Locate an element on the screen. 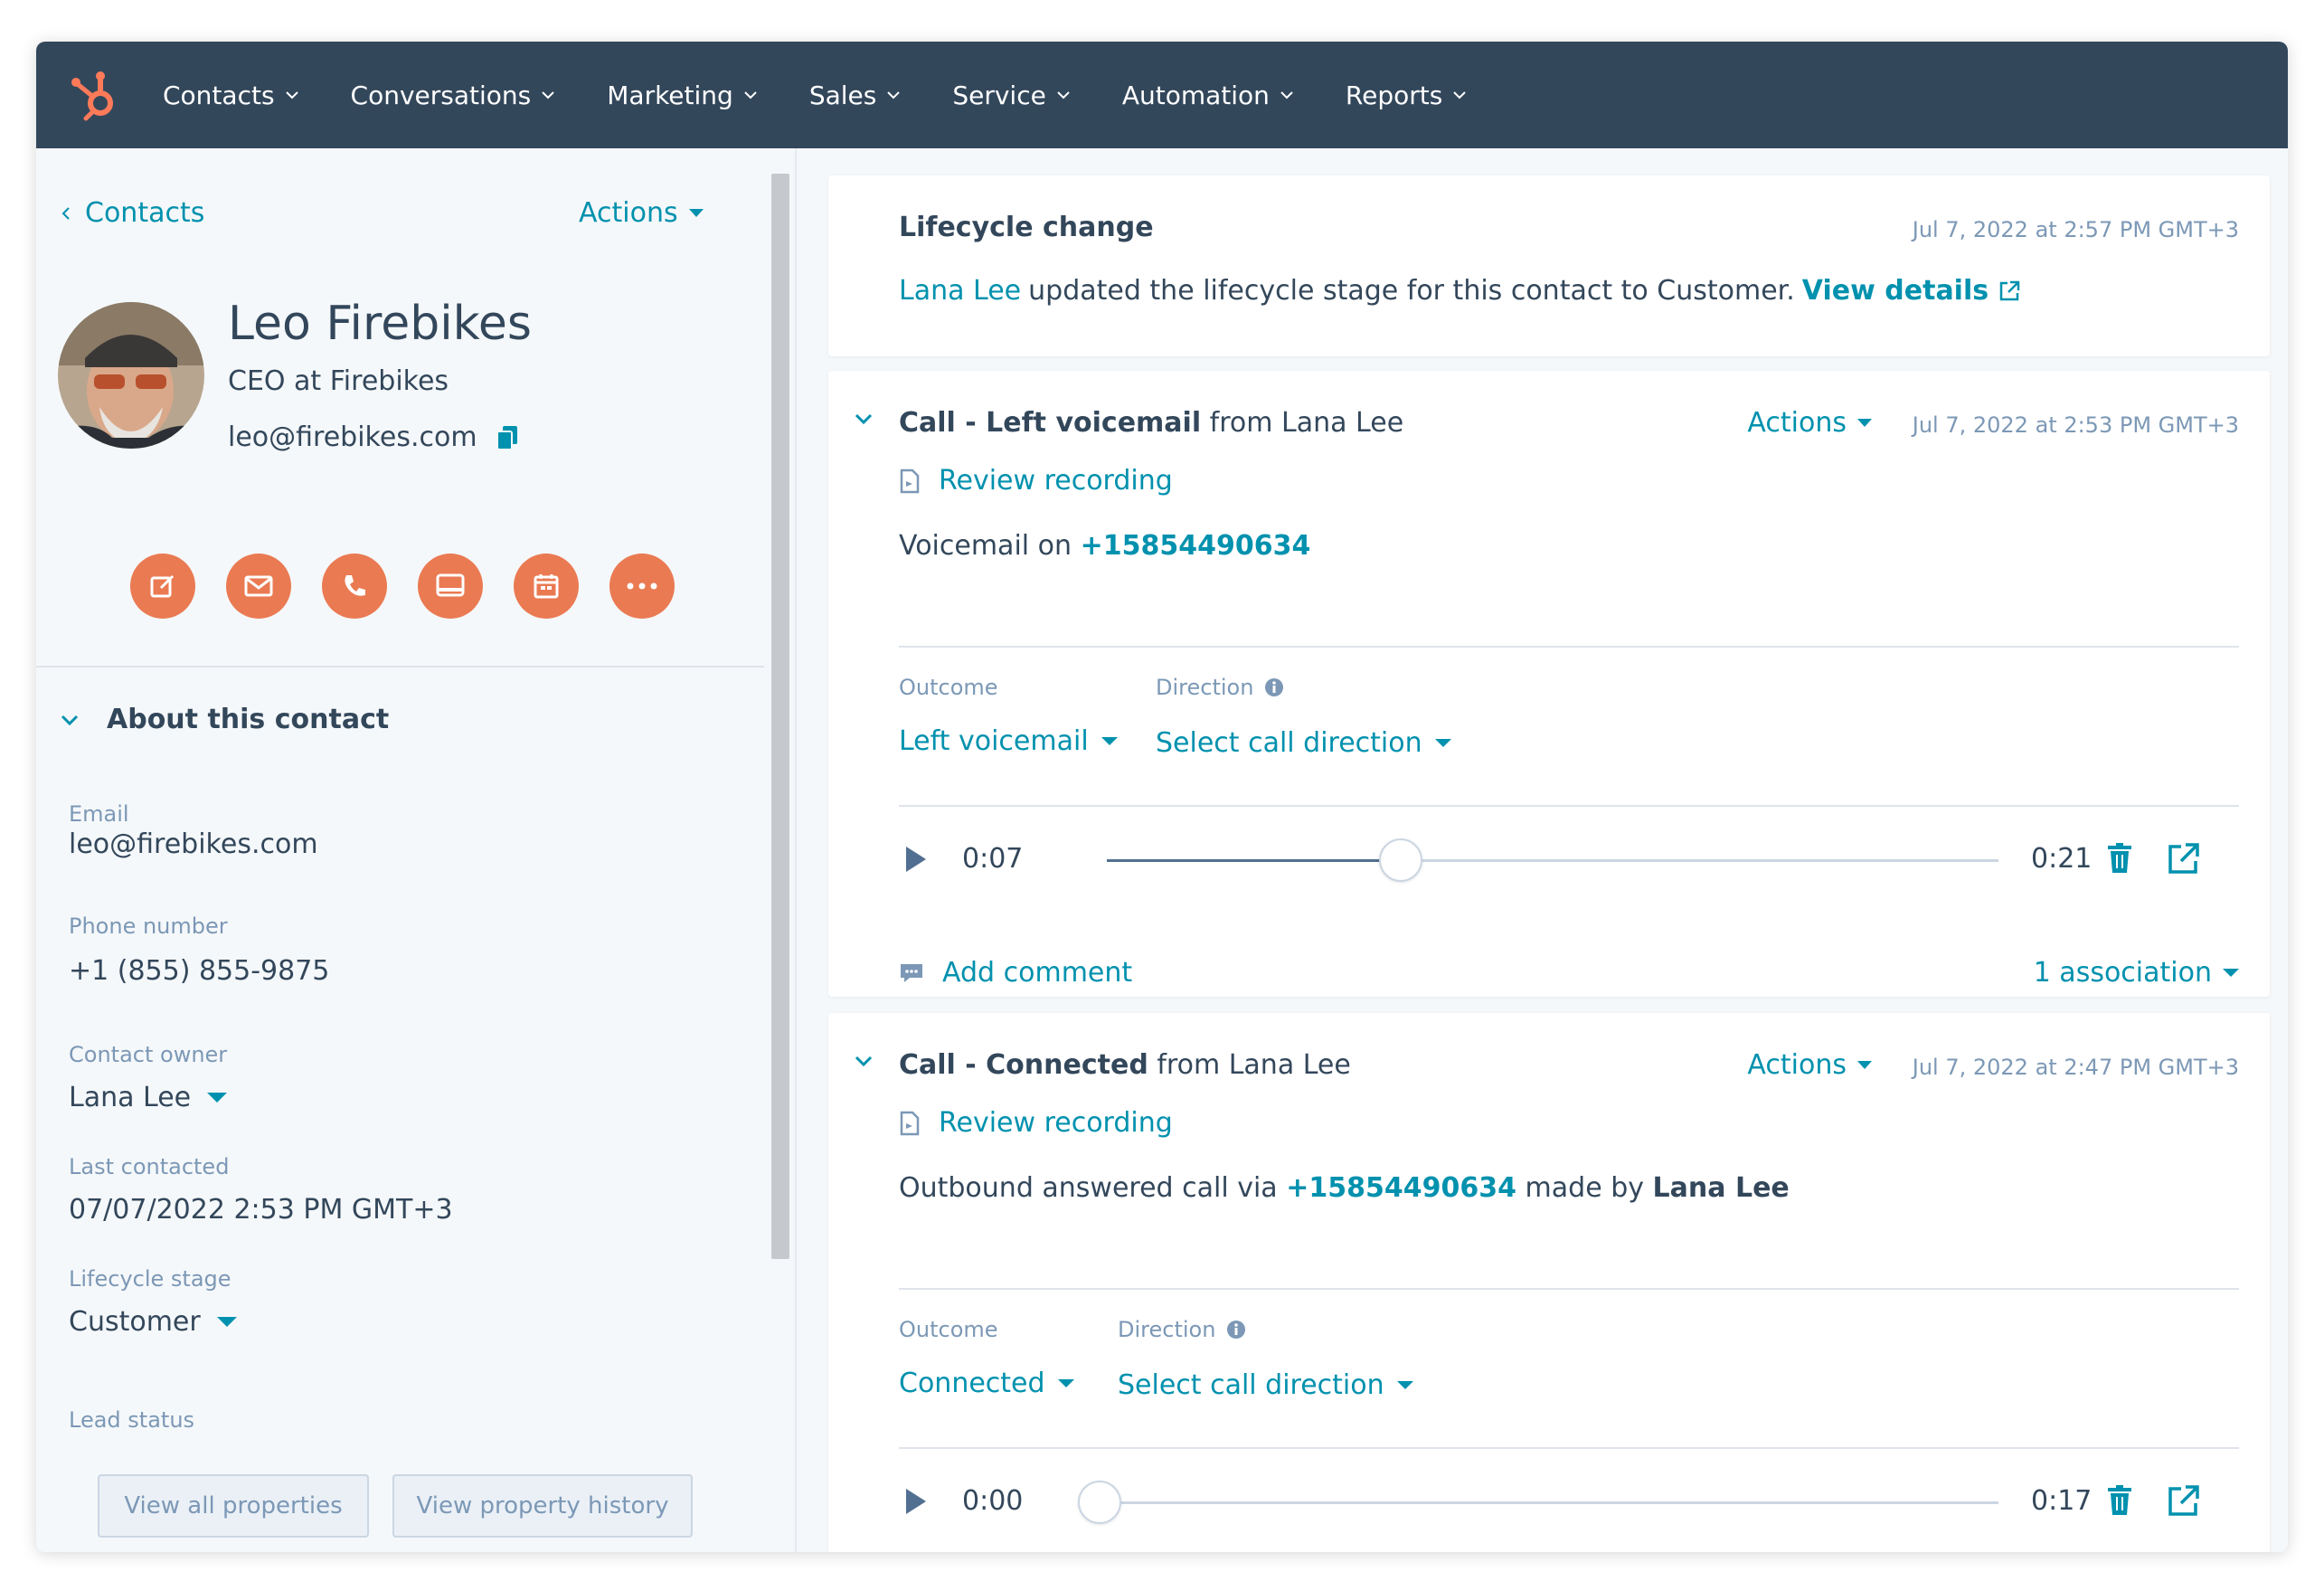 This screenshot has width=2324, height=1581. view-property-history-button: View property history is located at coordinates (543, 1506).